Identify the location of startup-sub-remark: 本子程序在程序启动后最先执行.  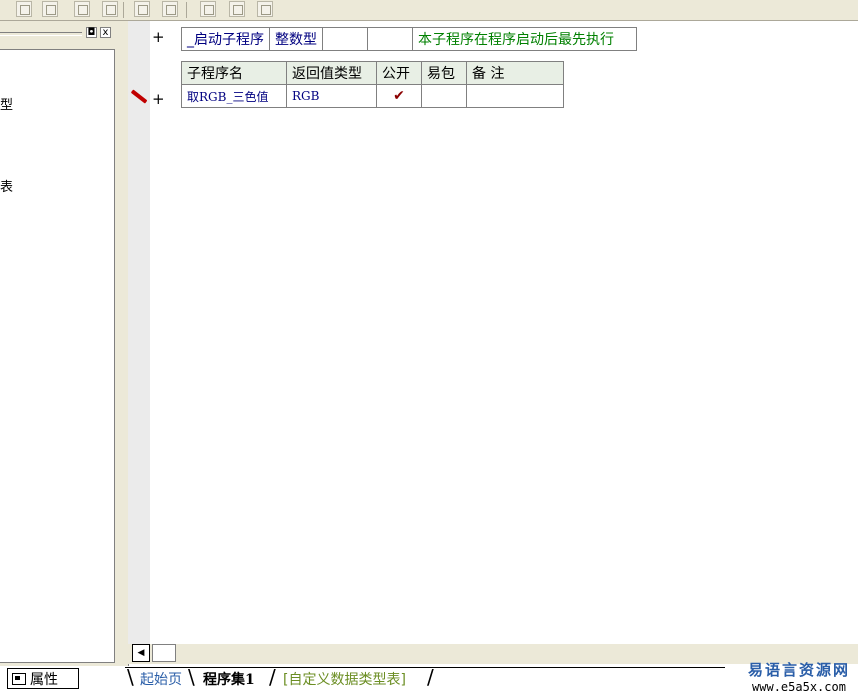
(524, 39).